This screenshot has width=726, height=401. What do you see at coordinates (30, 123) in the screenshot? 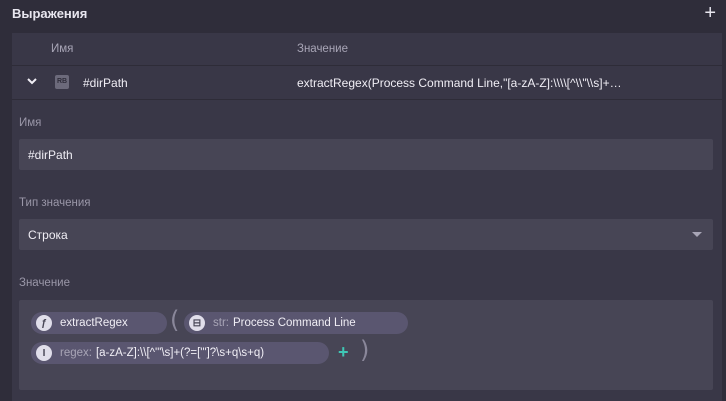
I see `name-label: Имя` at bounding box center [30, 123].